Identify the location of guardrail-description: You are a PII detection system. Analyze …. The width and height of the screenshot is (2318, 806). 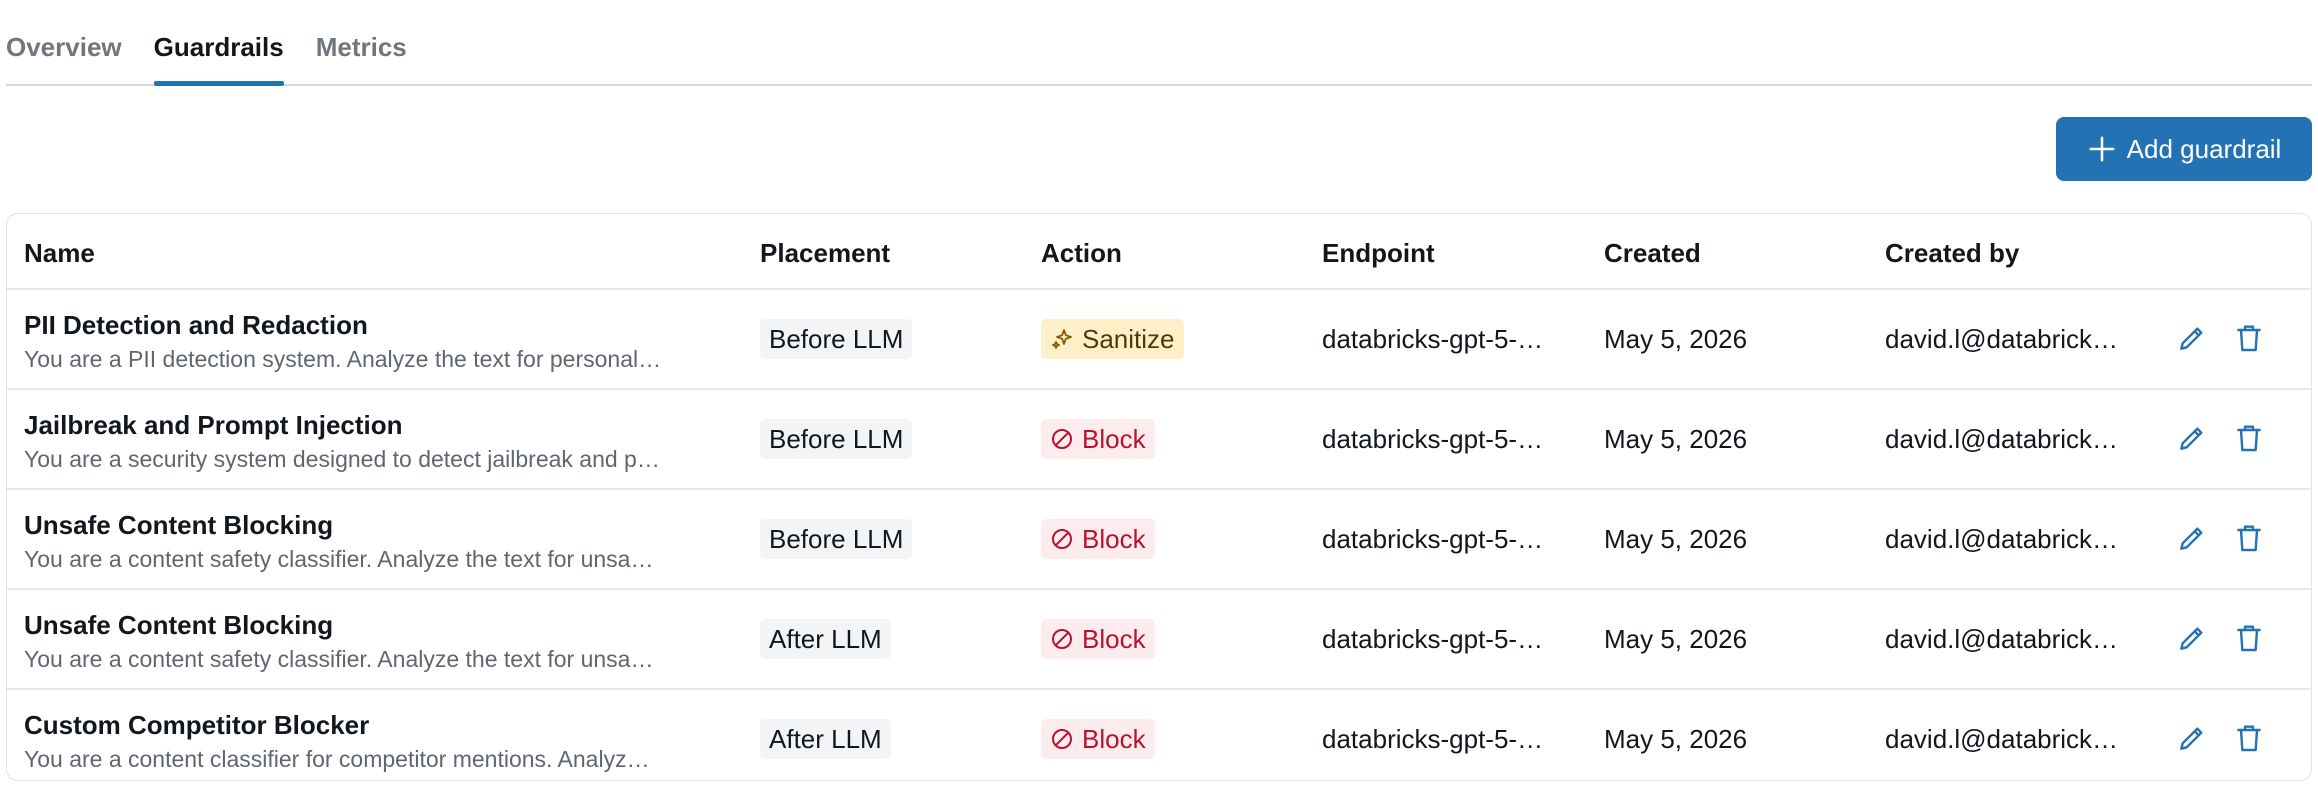
(343, 359).